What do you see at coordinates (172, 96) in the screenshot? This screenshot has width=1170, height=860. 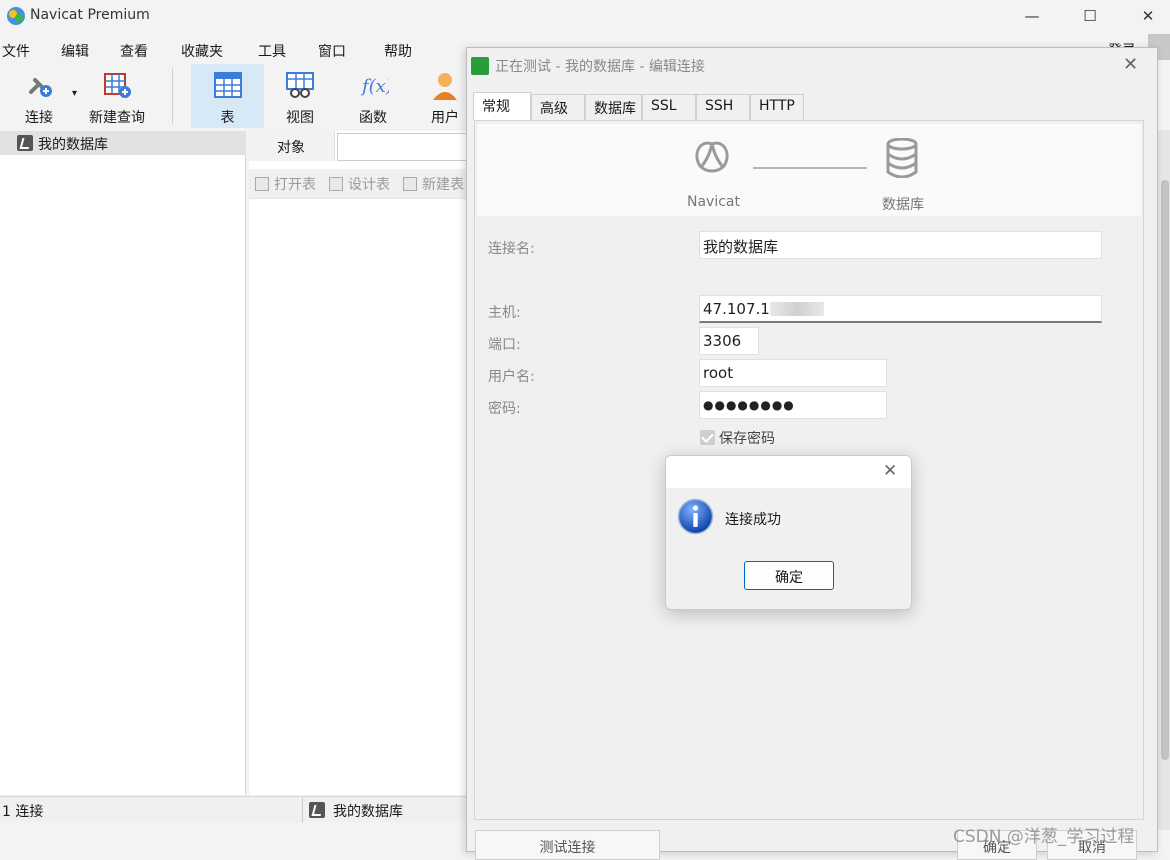 I see `toolbar-divider` at bounding box center [172, 96].